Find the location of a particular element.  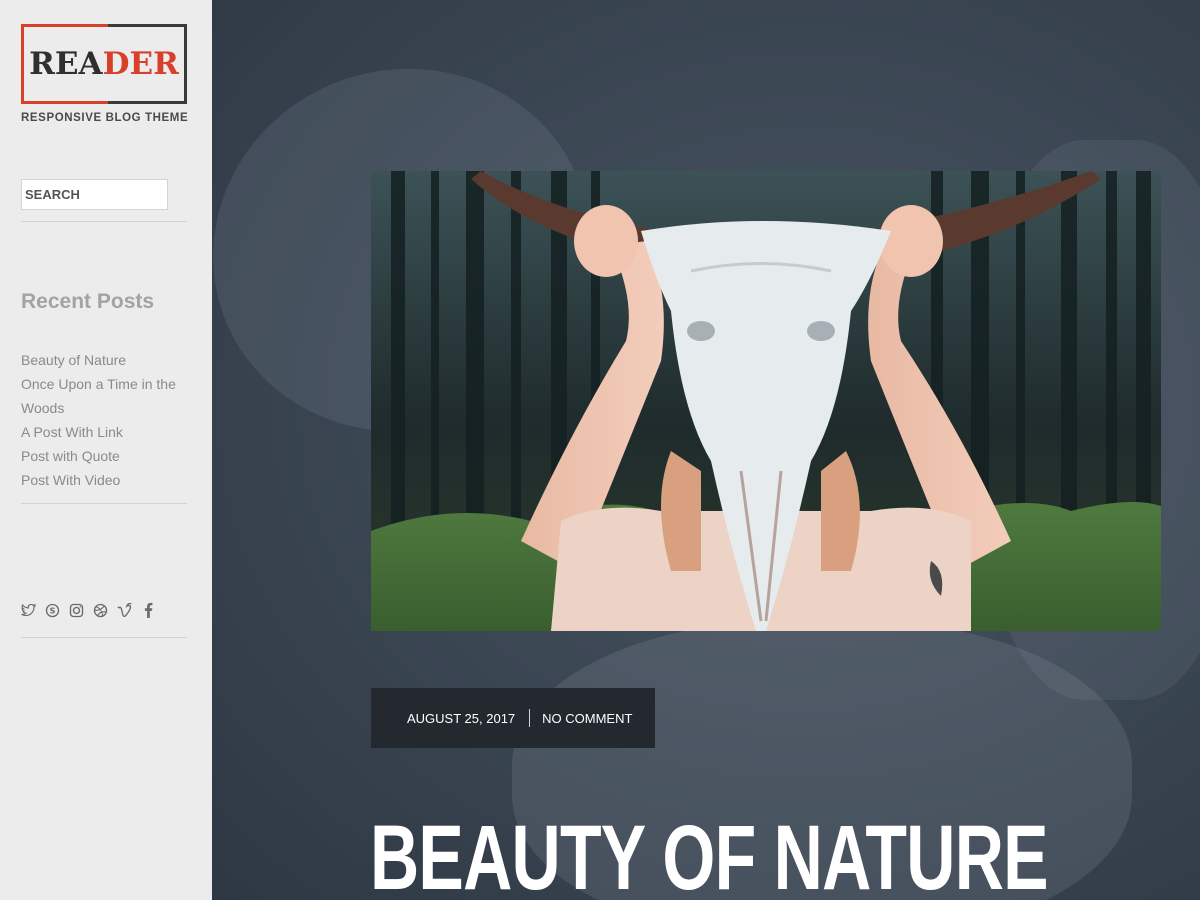

recent-post-link: Post With Video is located at coordinates (106, 480).